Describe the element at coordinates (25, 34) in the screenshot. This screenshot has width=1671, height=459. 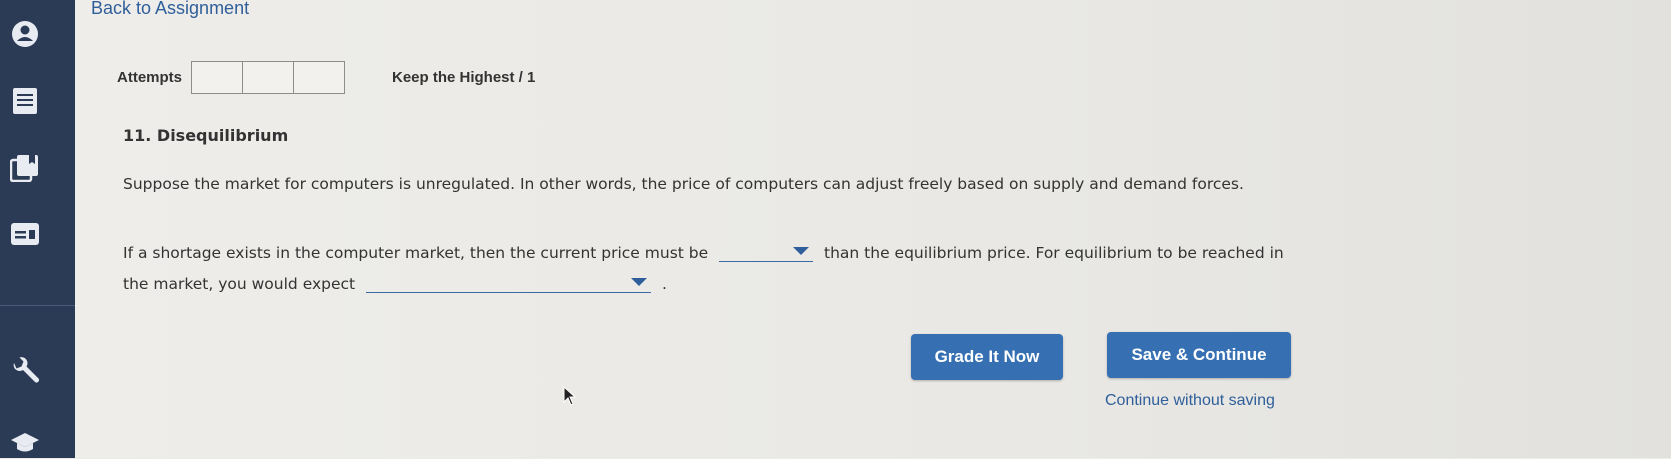
I see `user-icon` at that location.